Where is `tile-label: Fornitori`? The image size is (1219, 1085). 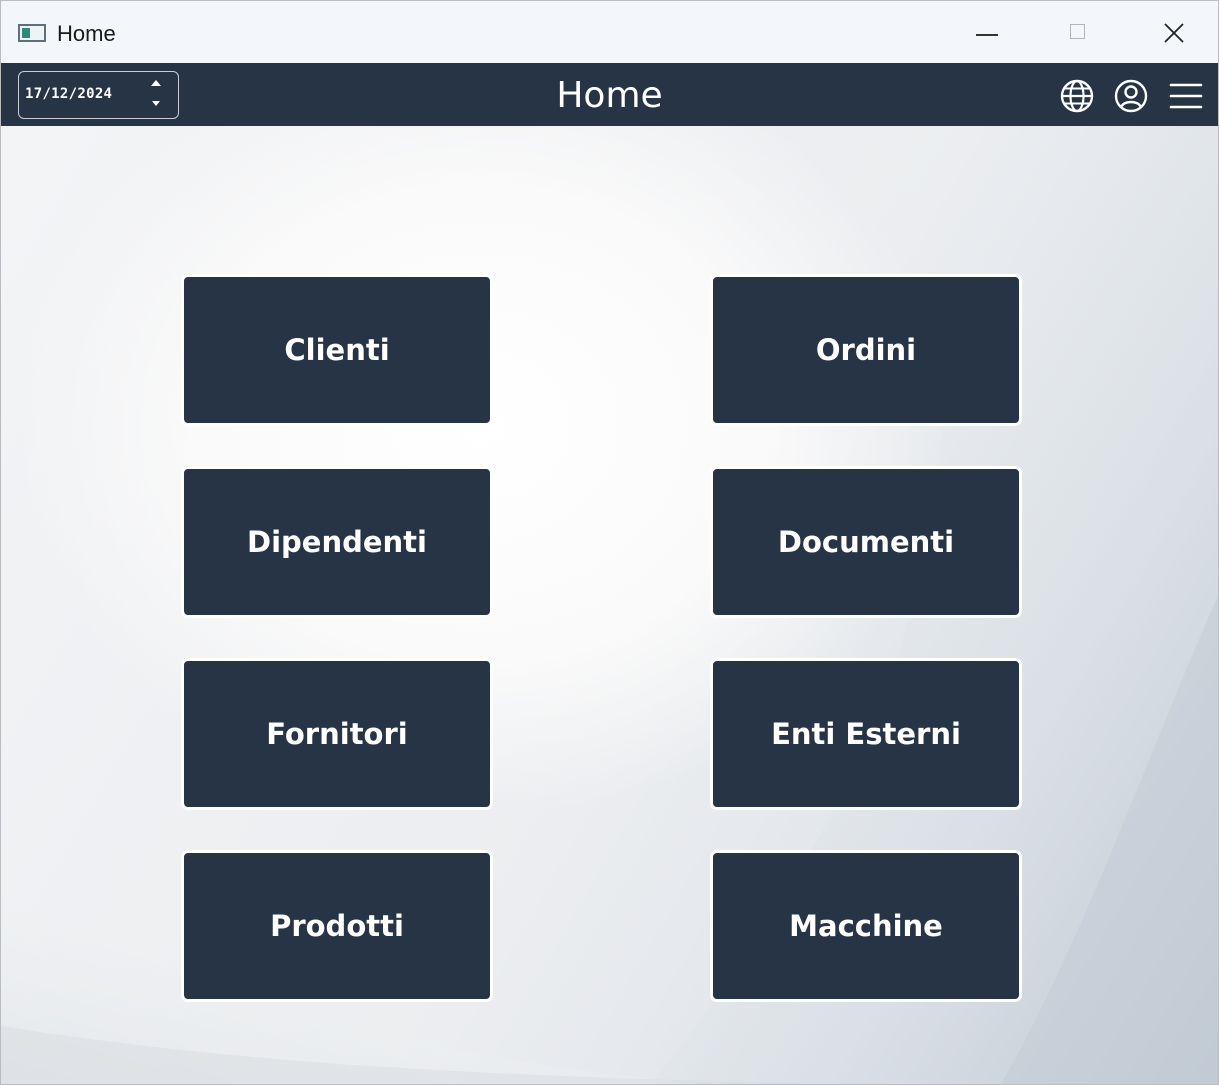
tile-label: Fornitori is located at coordinates (337, 734).